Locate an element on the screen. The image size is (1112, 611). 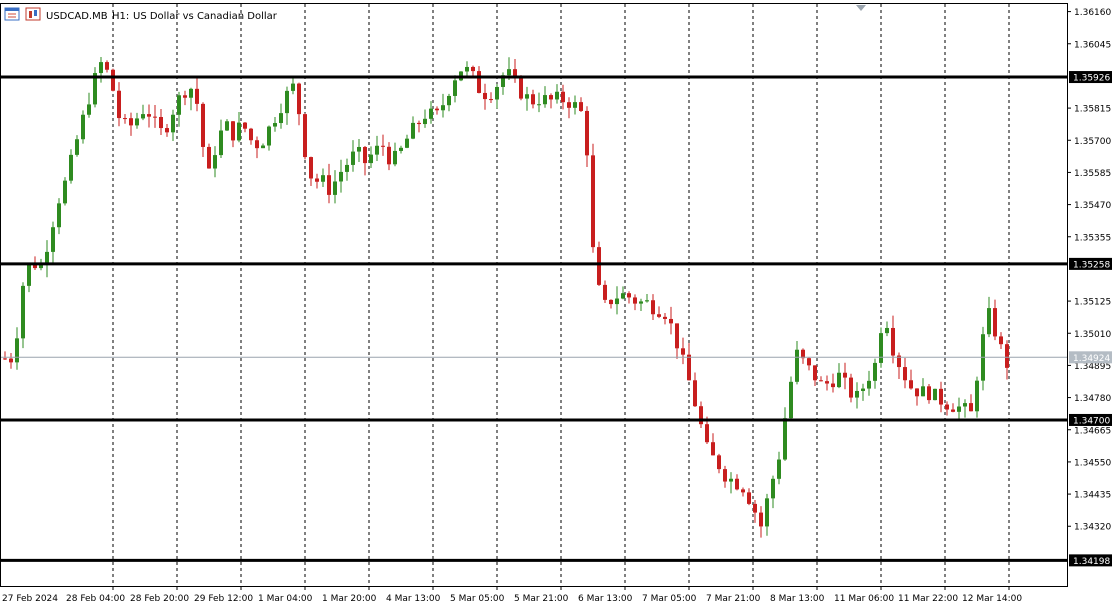
x-tick-label: 1 Mar 20:00 is located at coordinates (349, 599).